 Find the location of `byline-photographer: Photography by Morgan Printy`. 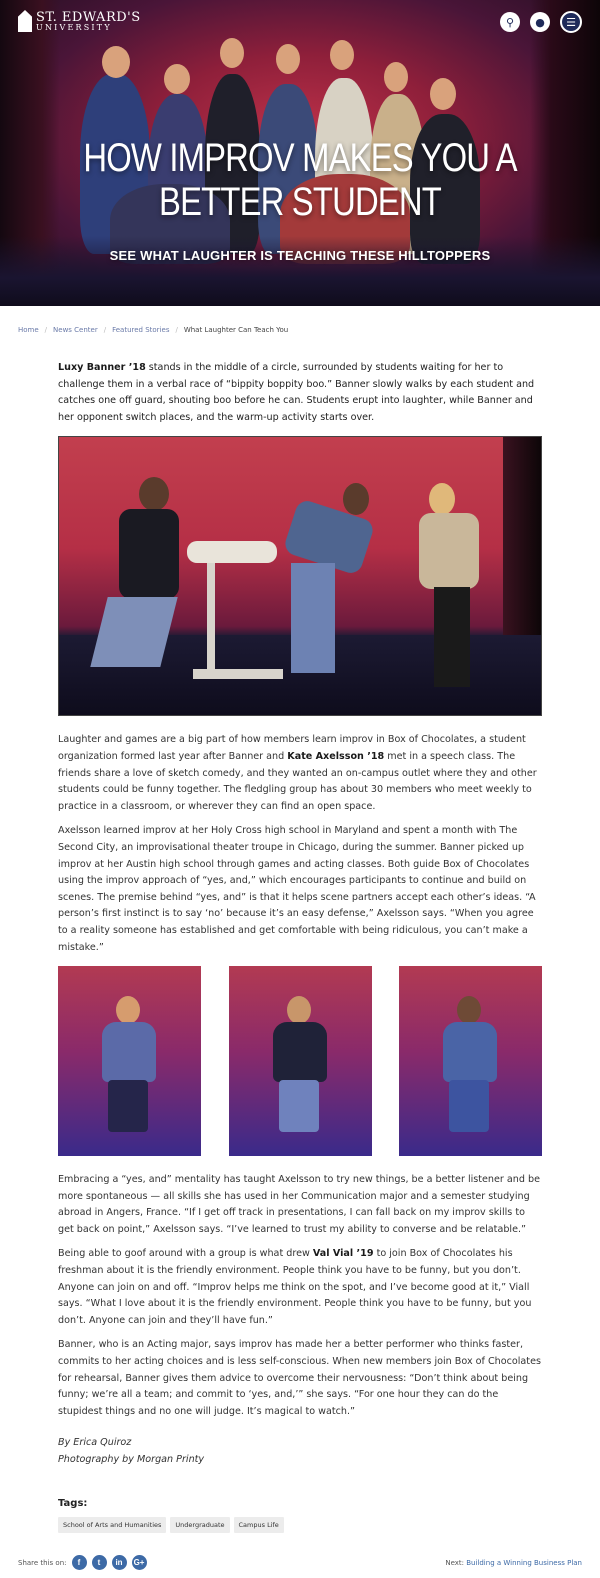

byline-photographer: Photography by Morgan Printy is located at coordinates (131, 1460).